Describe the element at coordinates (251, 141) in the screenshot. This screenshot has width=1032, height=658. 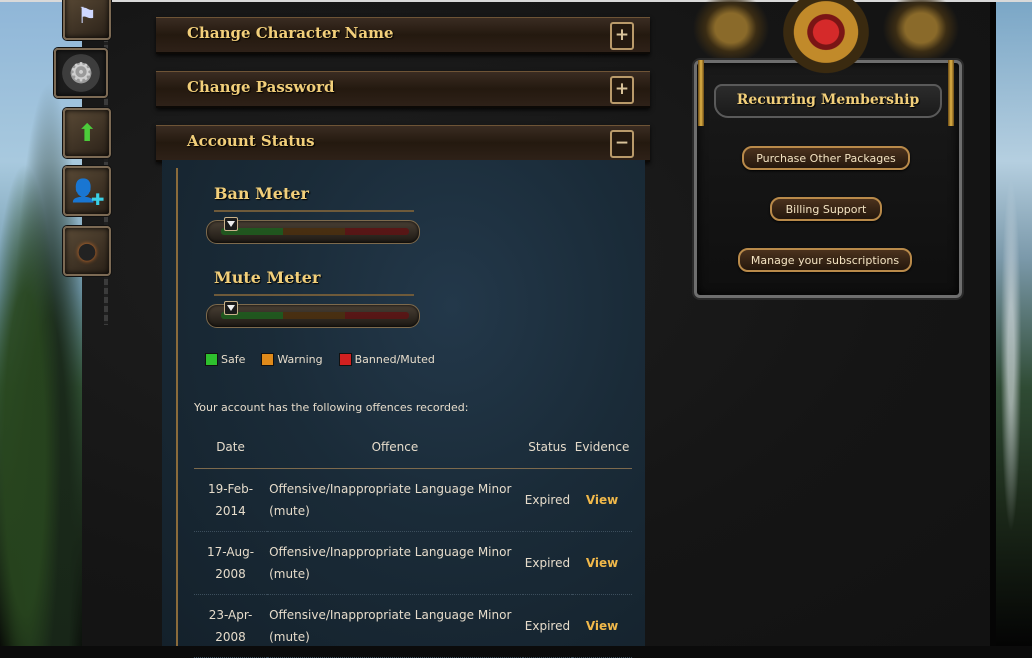
I see `section-title: Account Status` at that location.